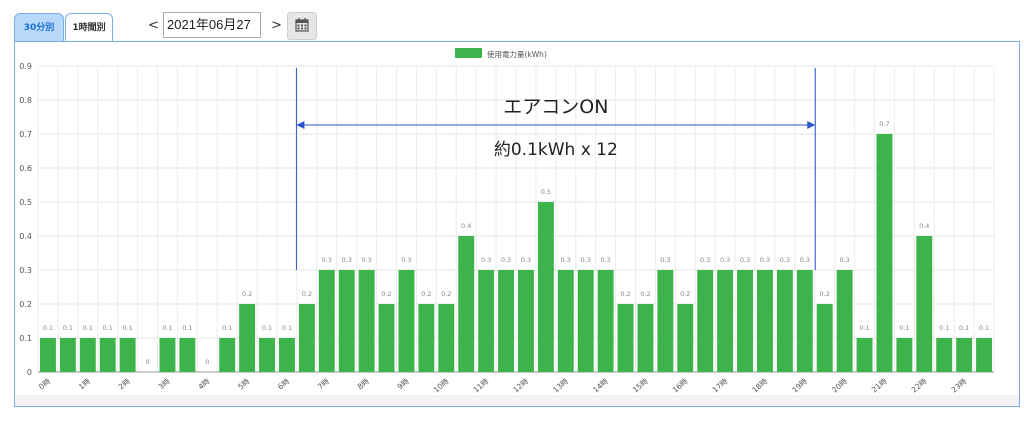 The width and height of the screenshot is (1024, 424). Describe the element at coordinates (404, 383) in the screenshot. I see `x-tick-label: 9時` at that location.